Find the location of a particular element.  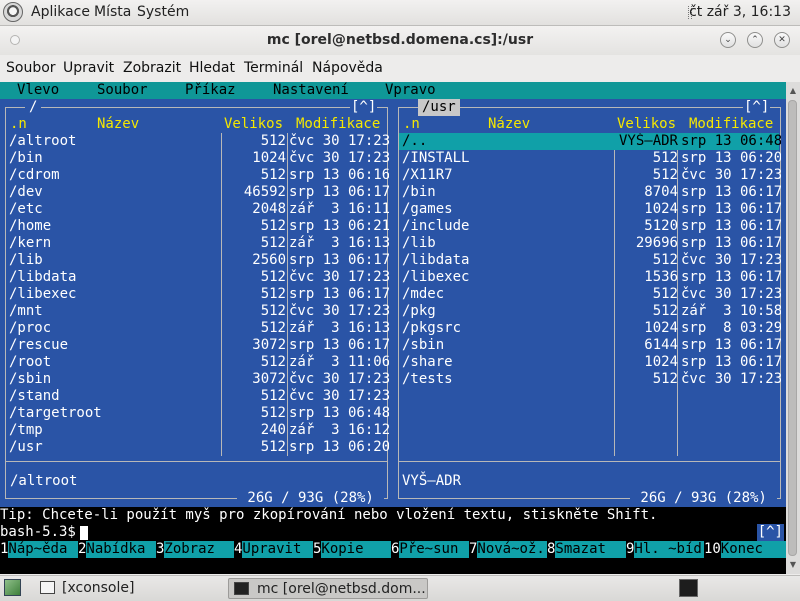

file-row: /usr 512 srp 13 06:20 is located at coordinates (197, 447).